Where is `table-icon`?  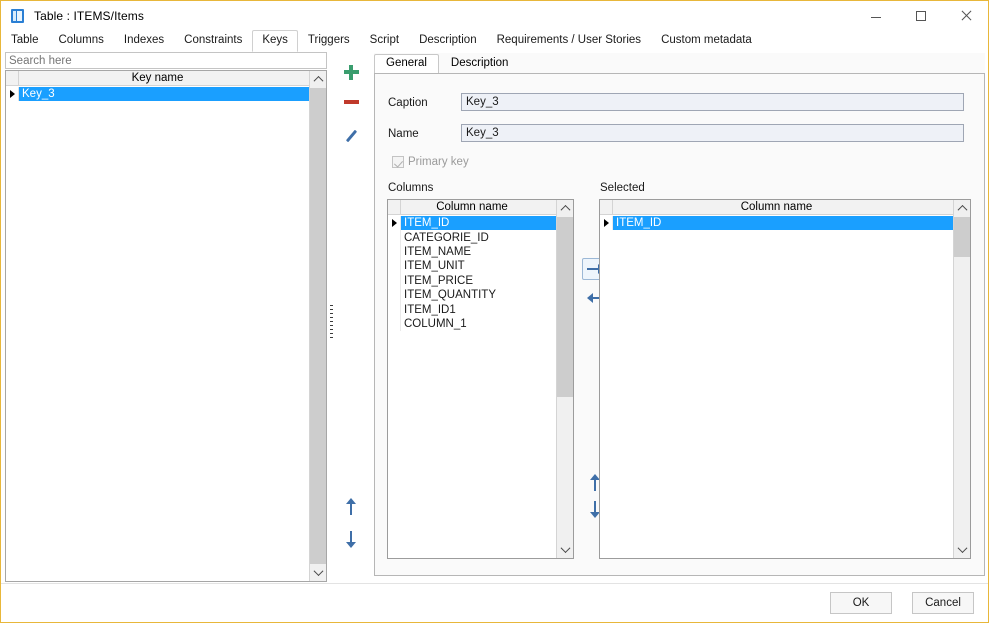 table-icon is located at coordinates (18, 16).